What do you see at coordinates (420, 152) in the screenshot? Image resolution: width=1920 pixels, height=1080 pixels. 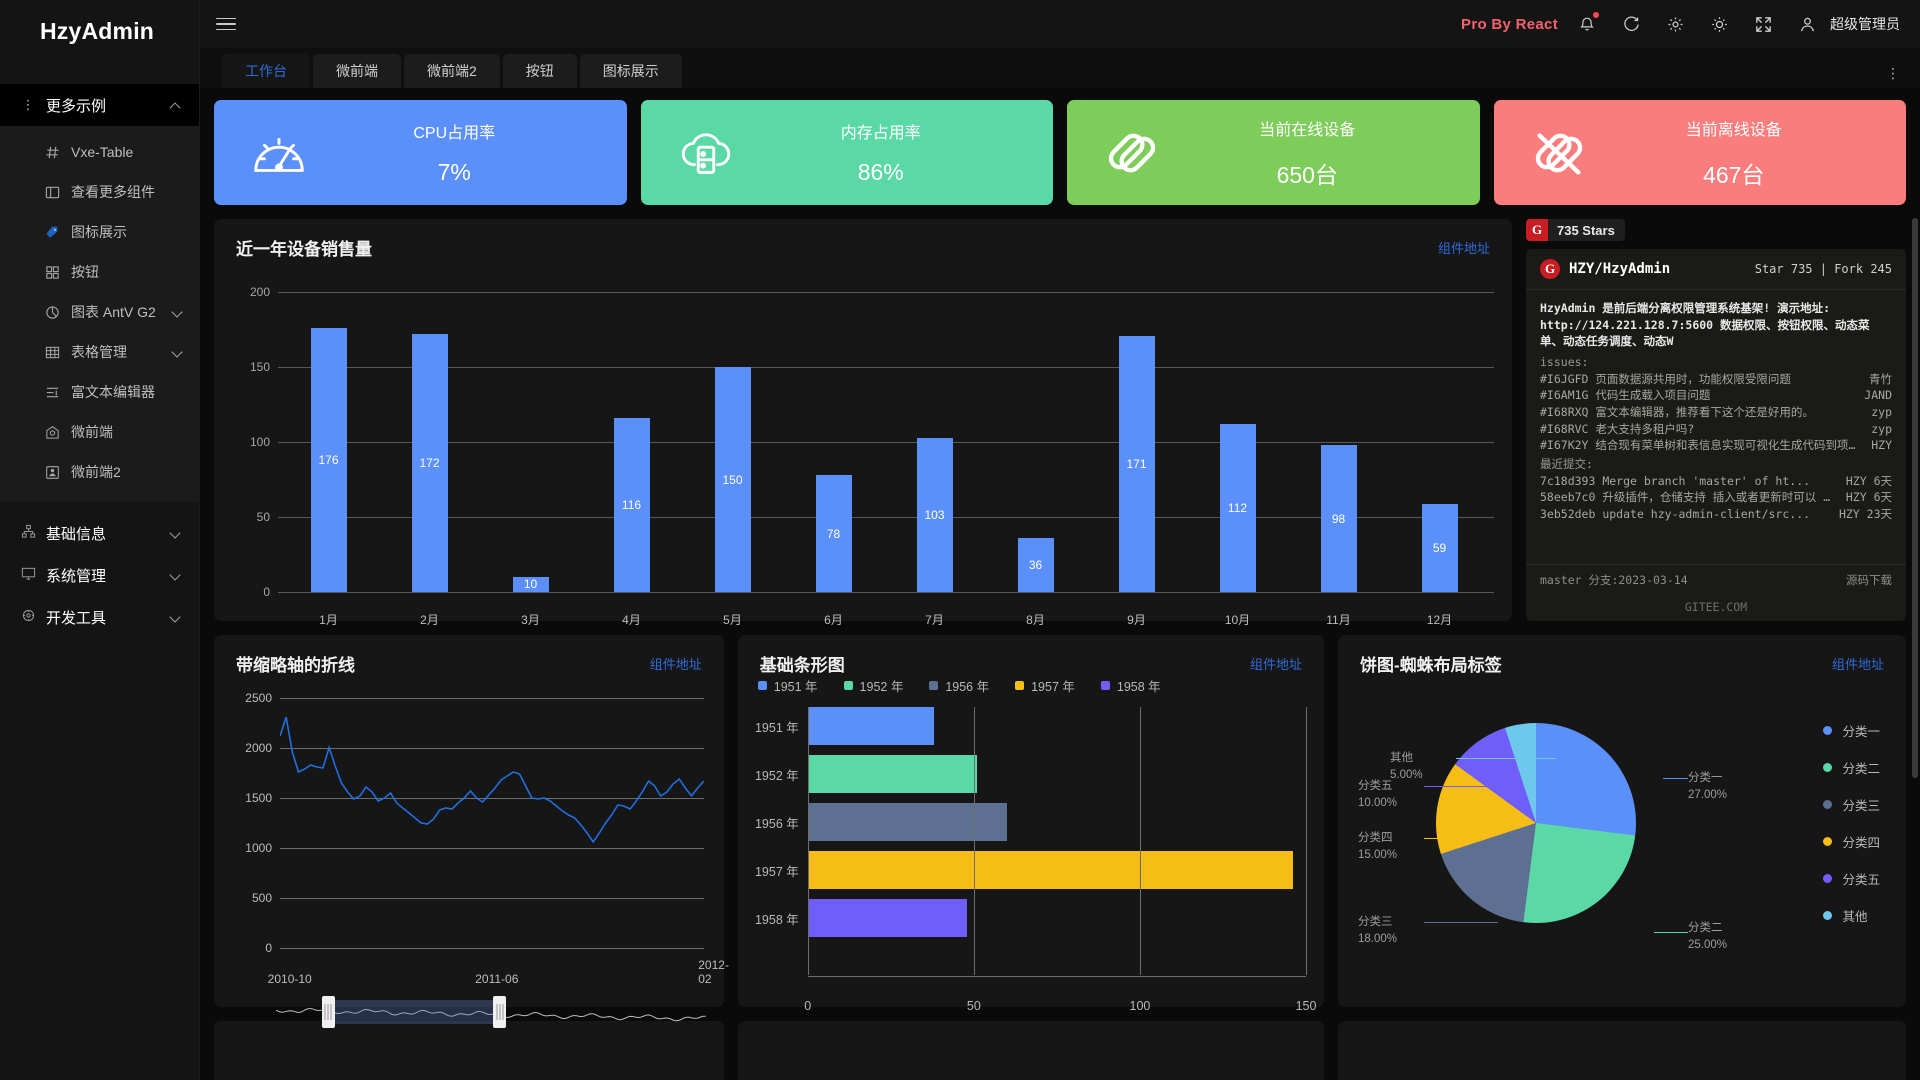 I see `stat-card-cpu: CPU占用率 7%` at bounding box center [420, 152].